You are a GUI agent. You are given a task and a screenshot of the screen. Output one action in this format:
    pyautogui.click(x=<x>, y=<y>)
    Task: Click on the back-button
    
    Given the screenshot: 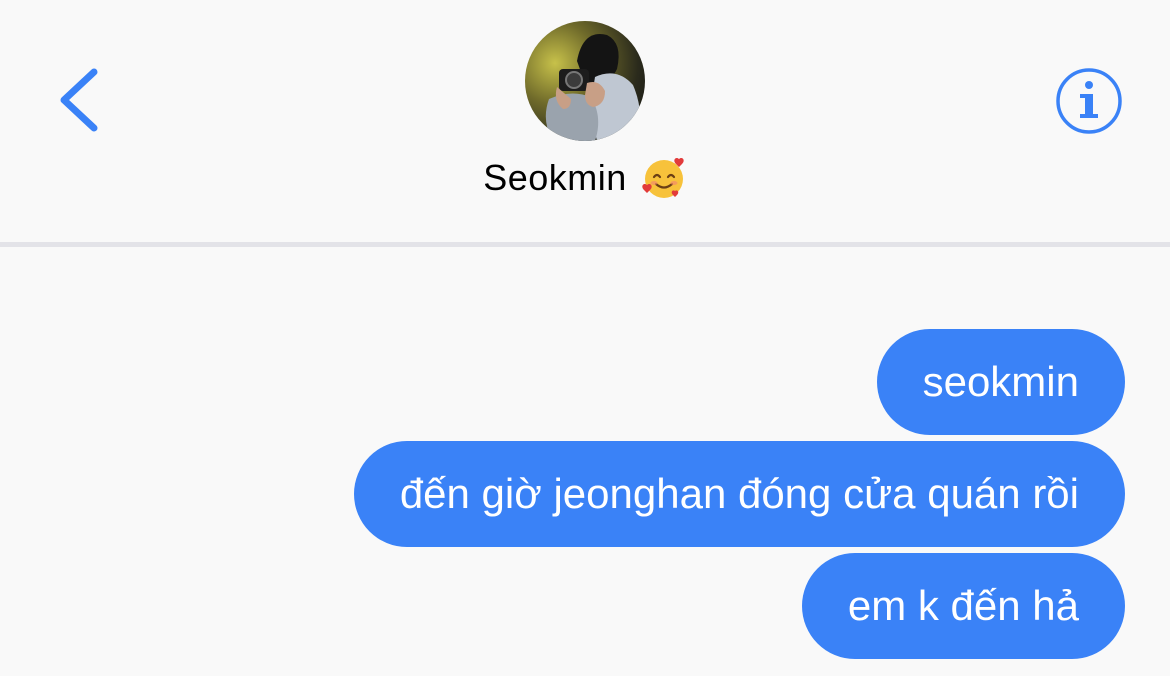 What is the action you would take?
    pyautogui.click(x=80, y=100)
    